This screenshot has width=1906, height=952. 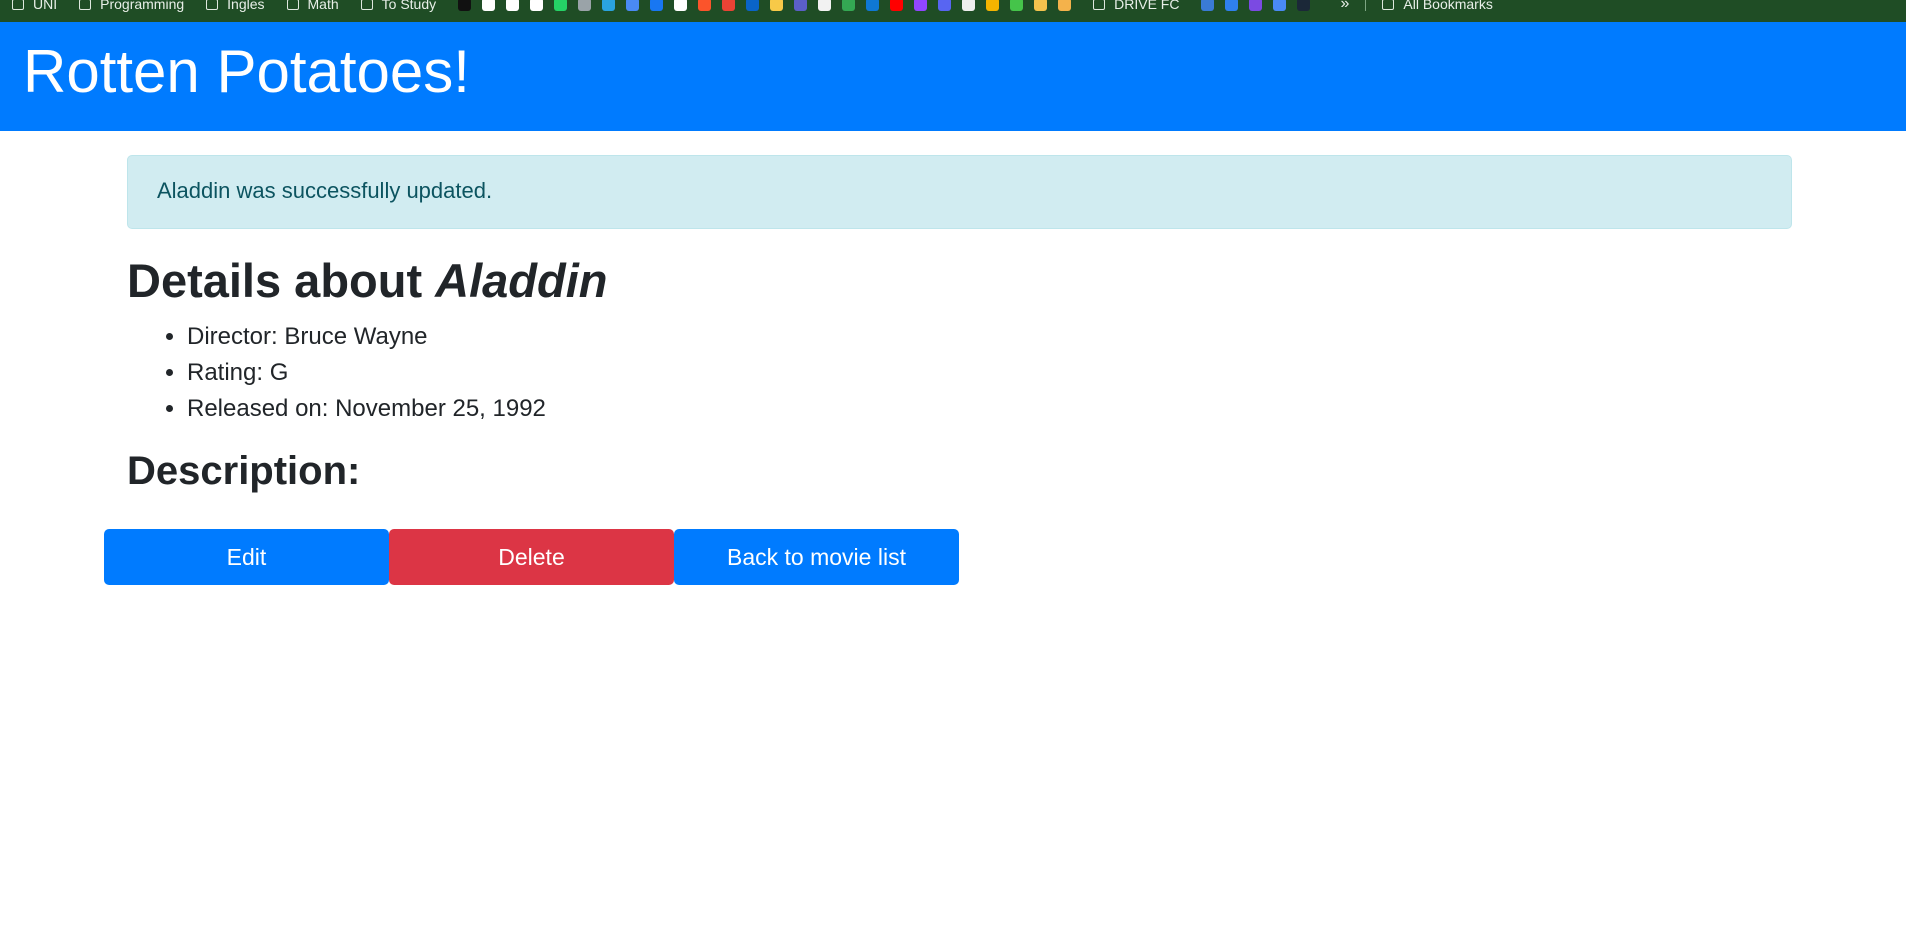 What do you see at coordinates (513, 5) in the screenshot?
I see `doc-icon` at bounding box center [513, 5].